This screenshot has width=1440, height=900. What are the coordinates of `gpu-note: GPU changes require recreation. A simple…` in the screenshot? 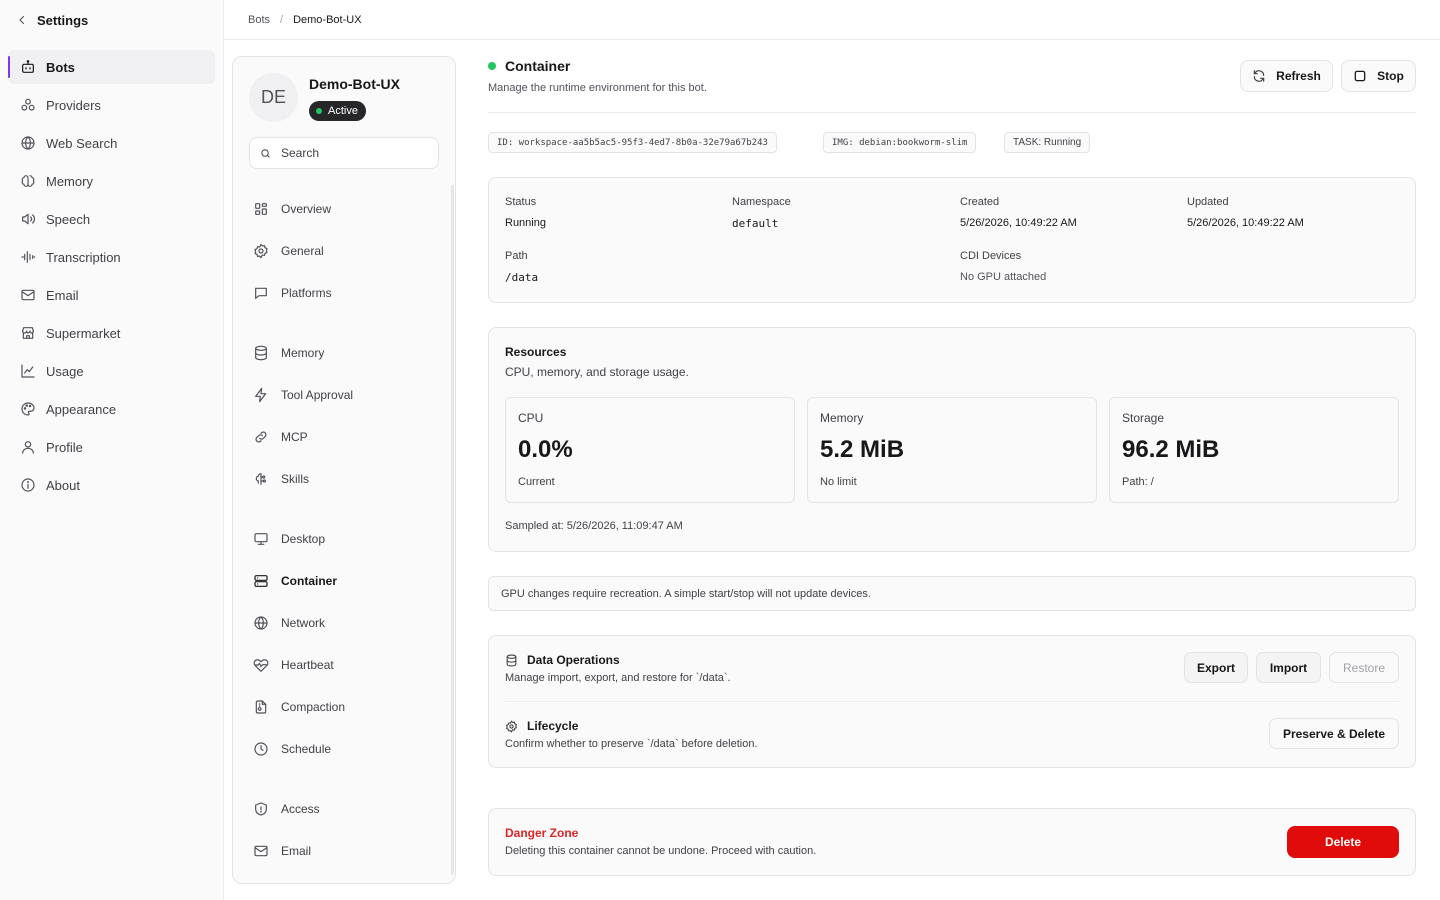 It's located at (952, 593).